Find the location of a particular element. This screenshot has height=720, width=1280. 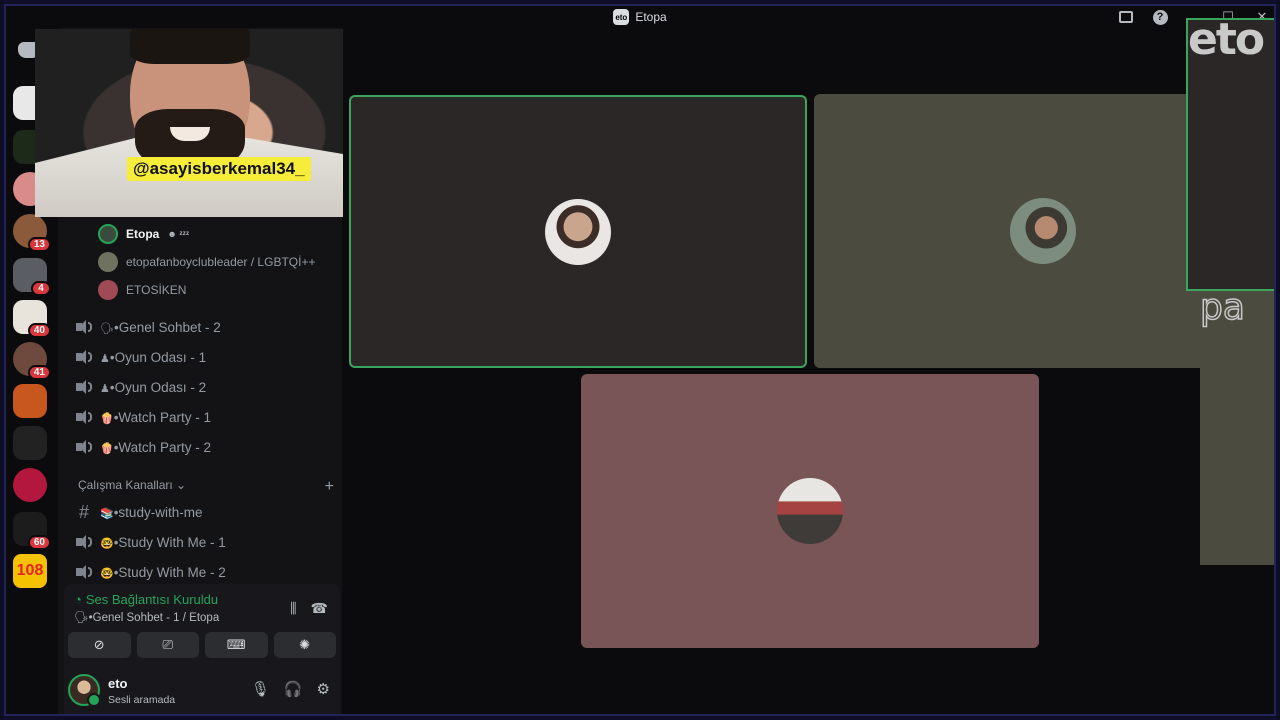

voice-channel: ♟•Oyun Odası - 1 is located at coordinates (141, 357).